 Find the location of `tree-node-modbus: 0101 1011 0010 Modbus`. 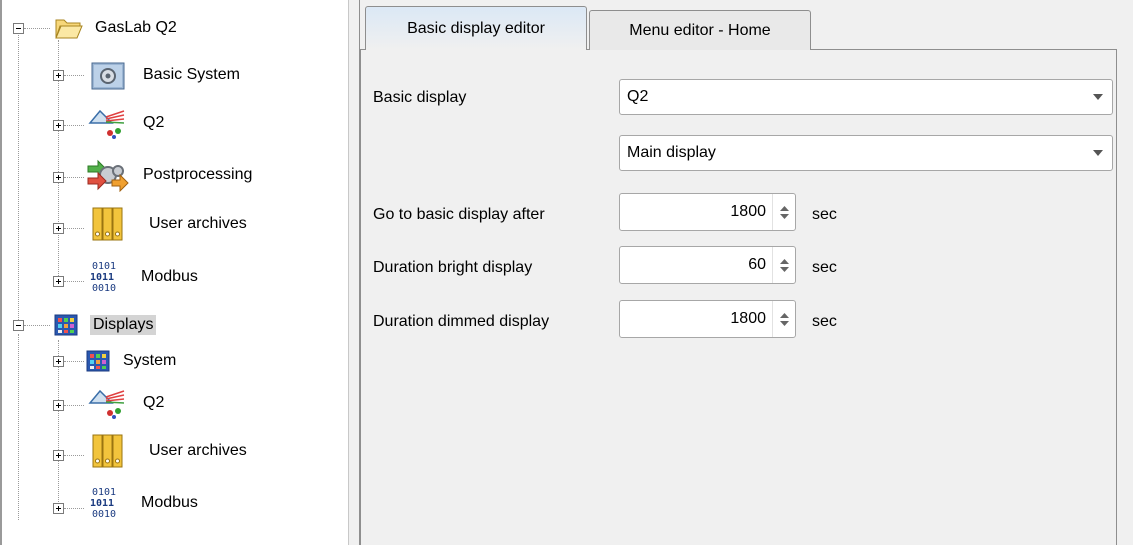

tree-node-modbus: 0101 1011 0010 Modbus is located at coordinates (144, 277).